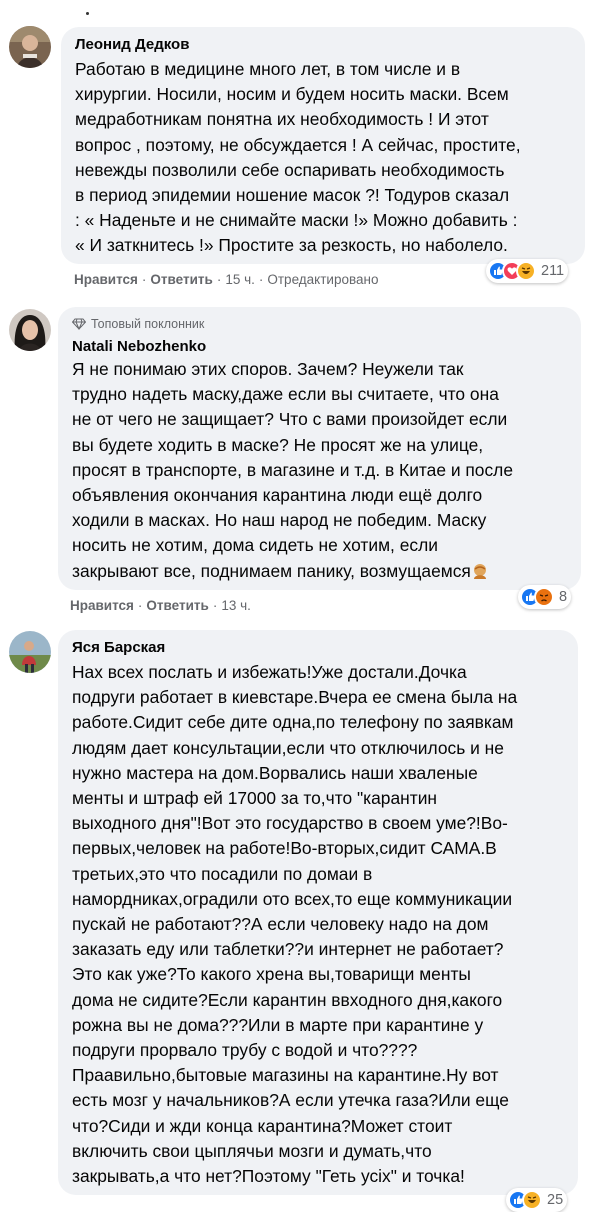 The image size is (611, 1212). Describe the element at coordinates (553, 271) in the screenshot. I see `reaction-count: 211` at that location.